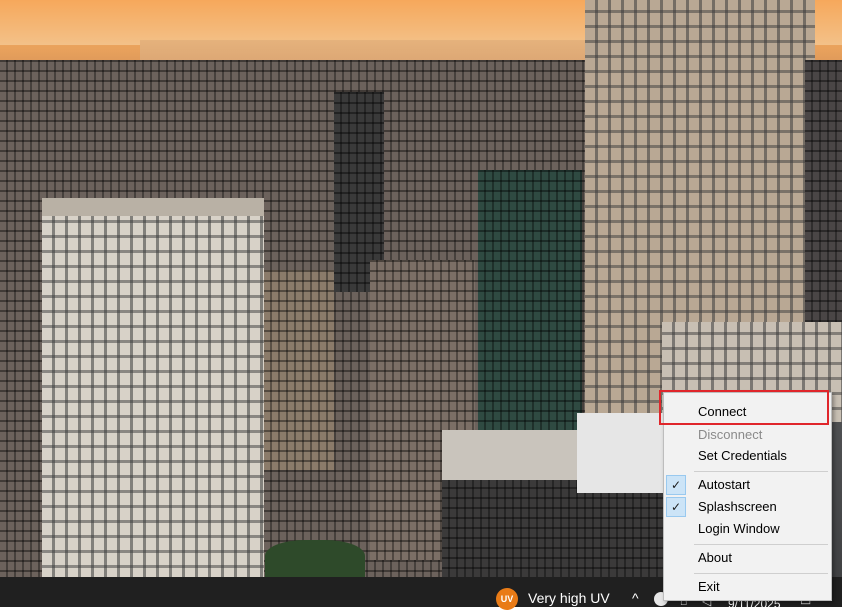 The image size is (842, 611). I want to click on right-edge-tower, so click(823, 210).